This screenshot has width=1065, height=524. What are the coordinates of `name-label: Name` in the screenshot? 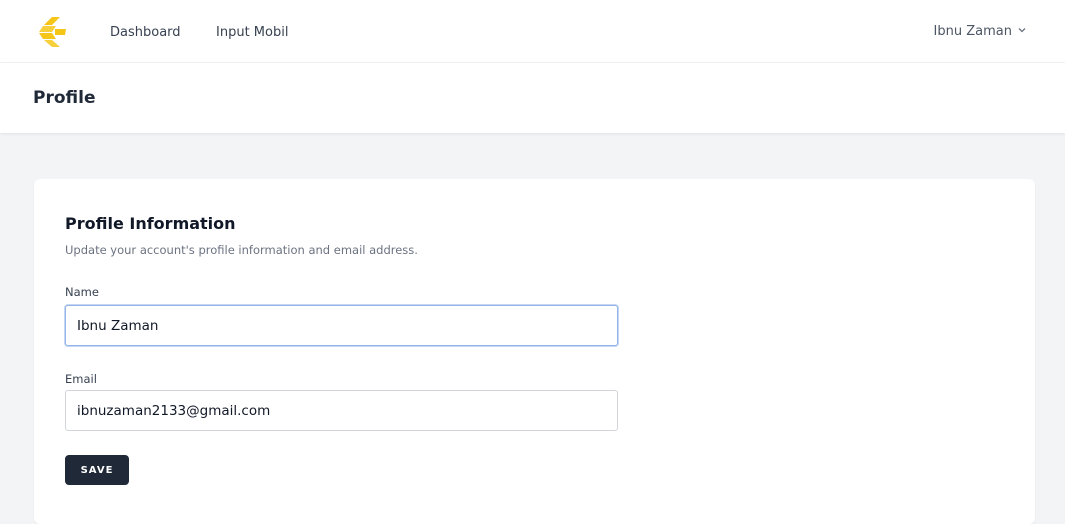 It's located at (82, 292).